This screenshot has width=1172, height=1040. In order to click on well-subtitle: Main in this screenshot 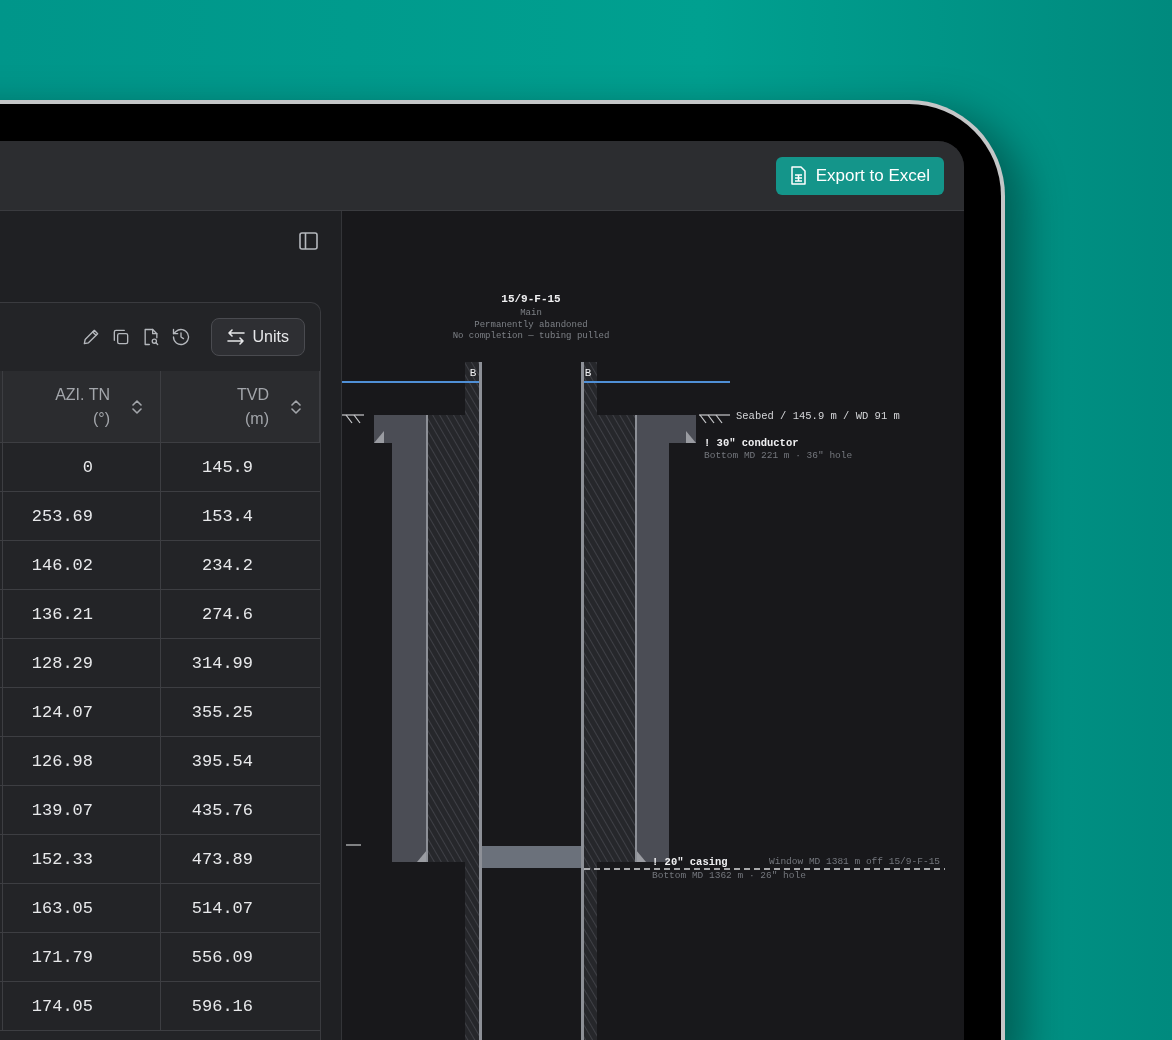, I will do `click(531, 313)`.